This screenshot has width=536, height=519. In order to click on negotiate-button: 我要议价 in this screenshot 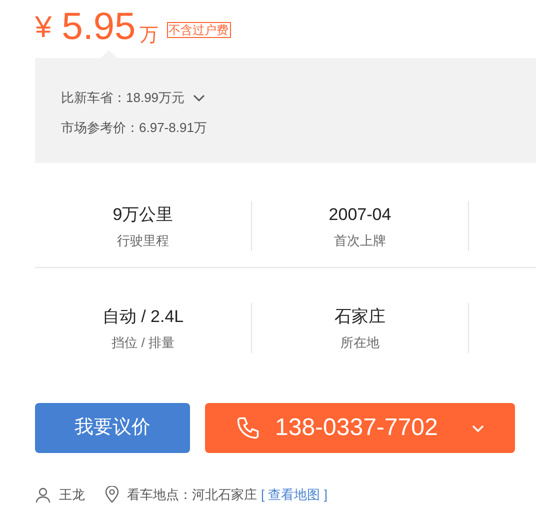, I will do `click(112, 428)`.